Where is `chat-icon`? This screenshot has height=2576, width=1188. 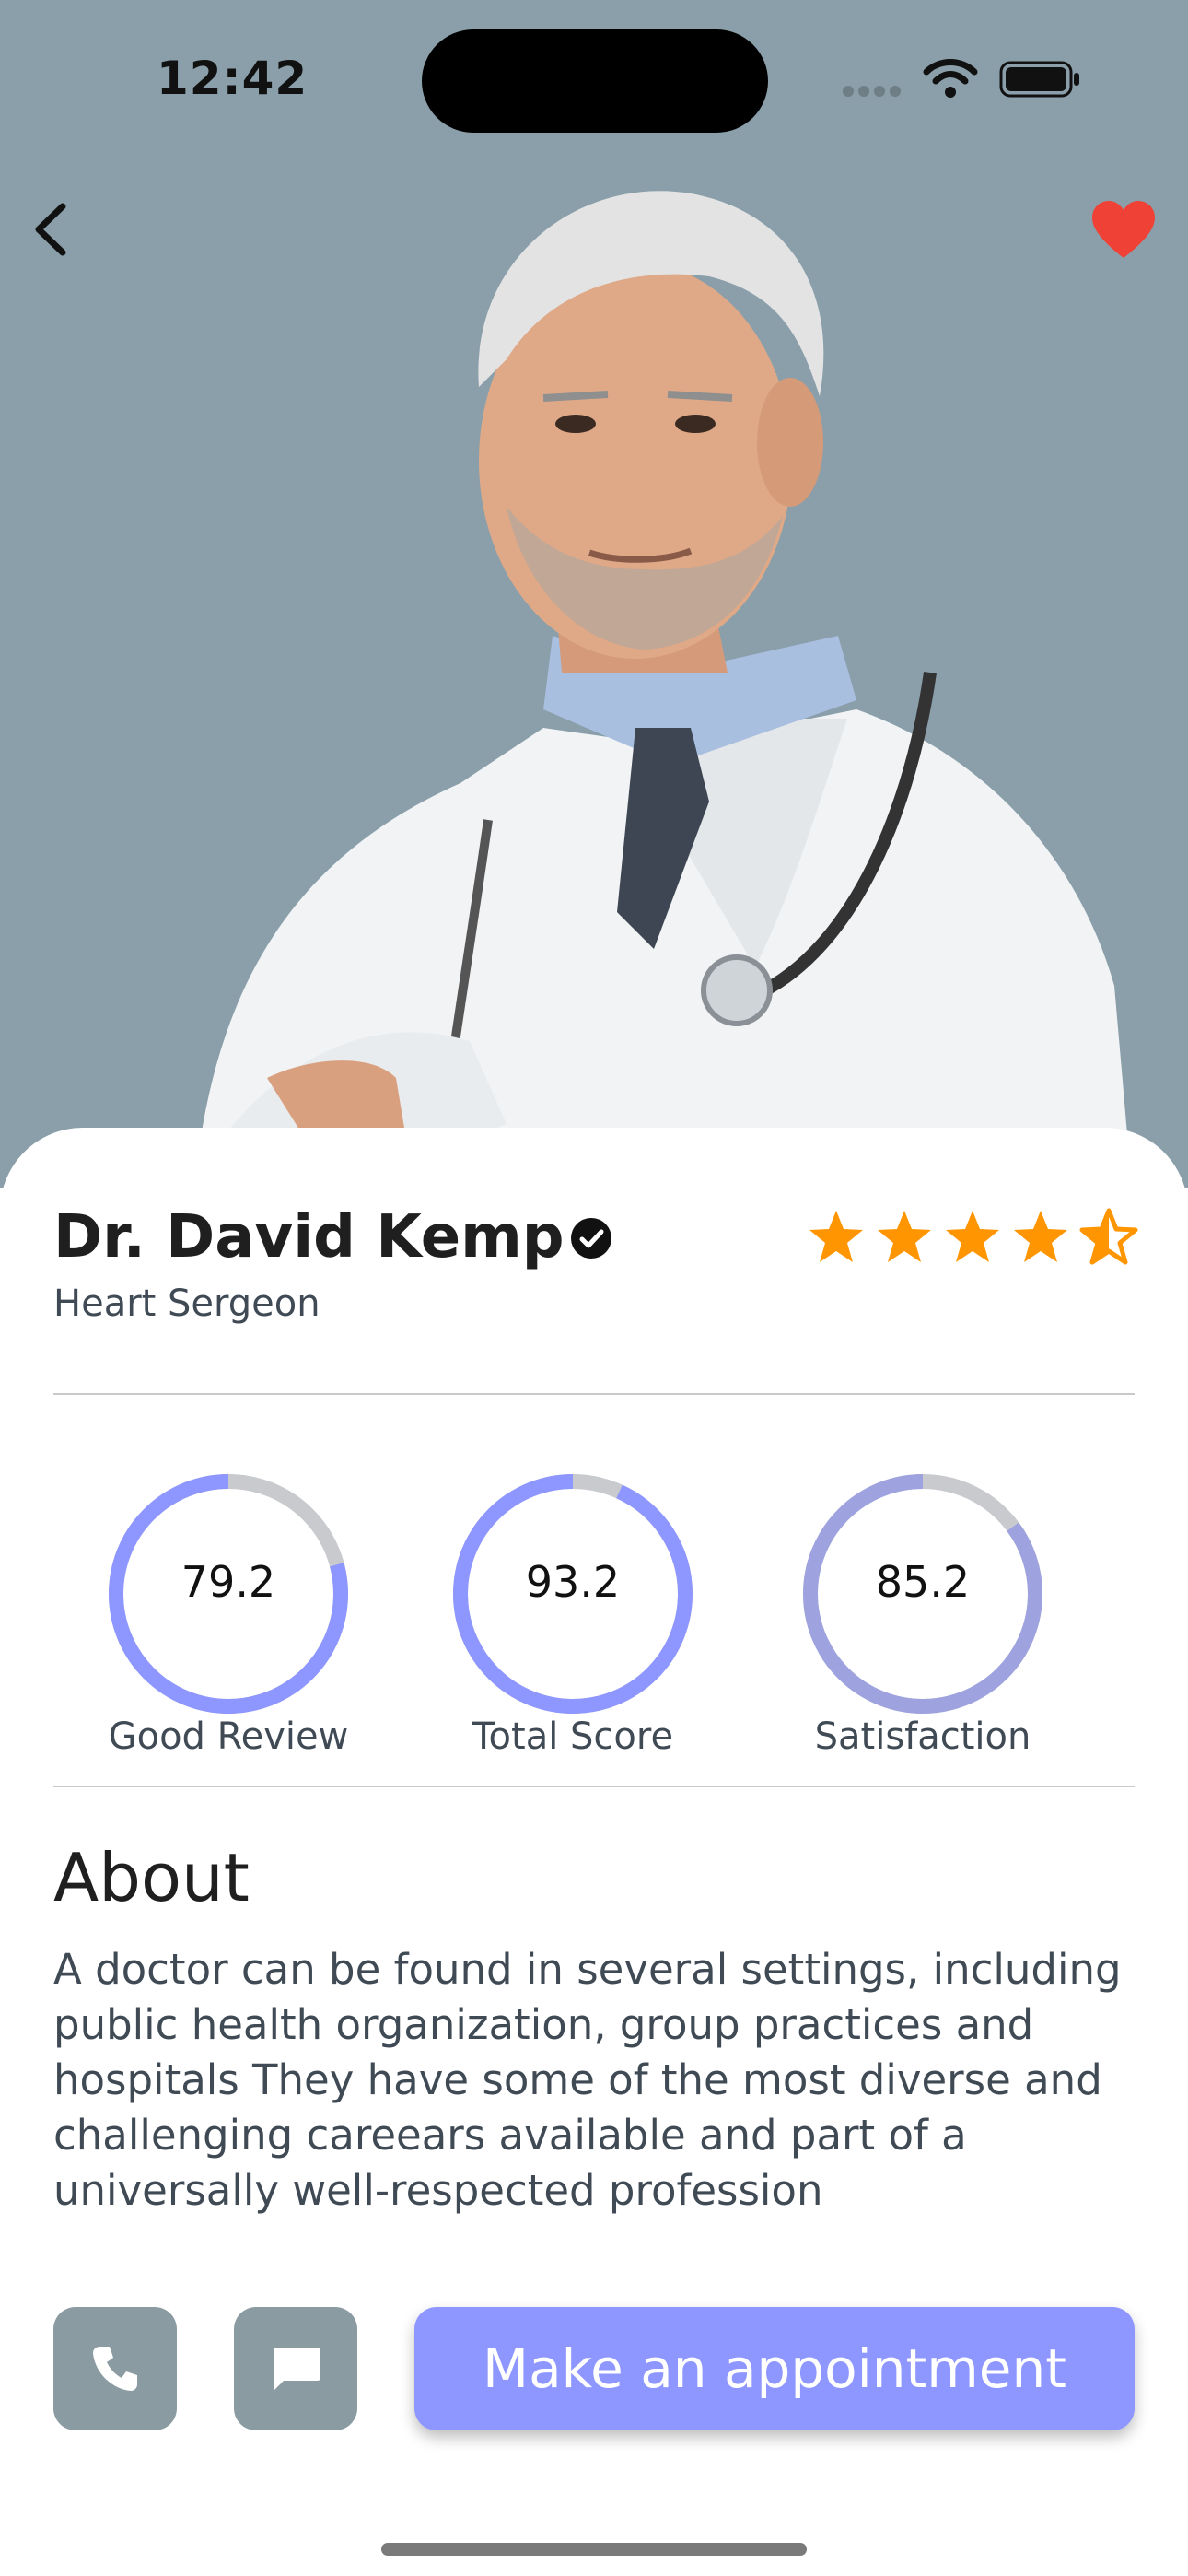 chat-icon is located at coordinates (297, 2369).